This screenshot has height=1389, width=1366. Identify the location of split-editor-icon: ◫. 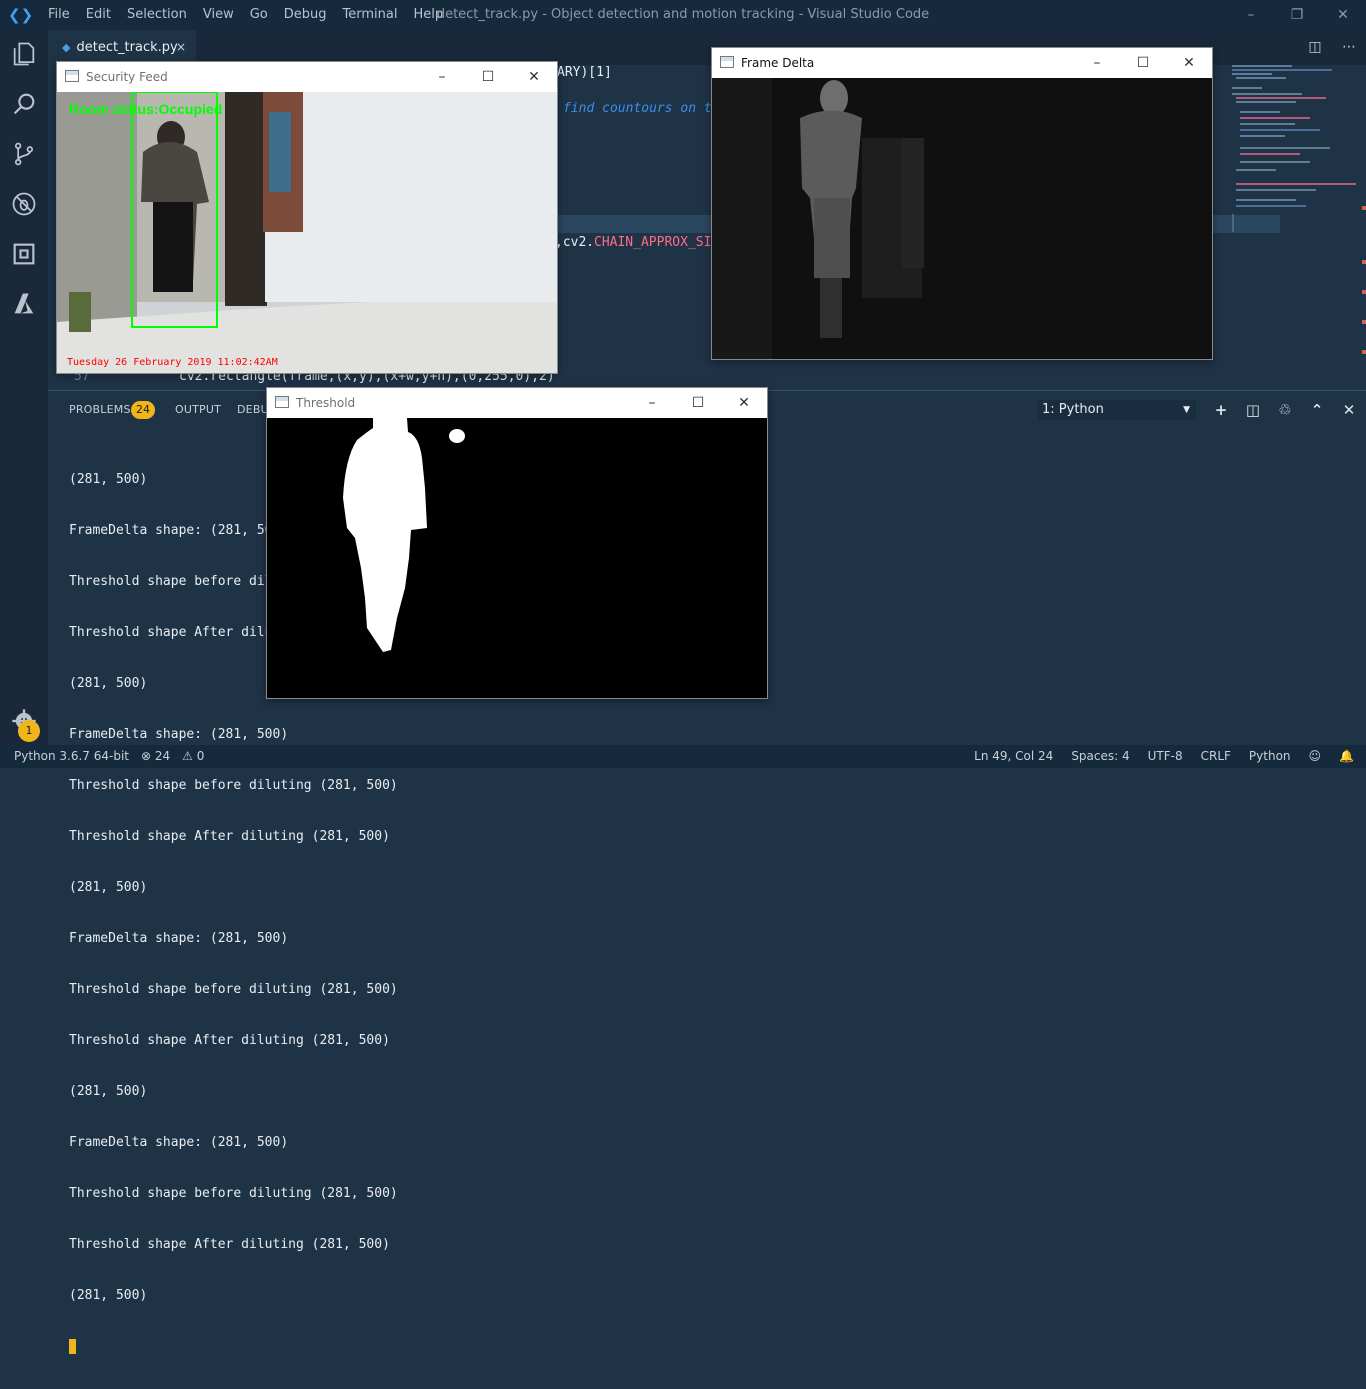
(1315, 47).